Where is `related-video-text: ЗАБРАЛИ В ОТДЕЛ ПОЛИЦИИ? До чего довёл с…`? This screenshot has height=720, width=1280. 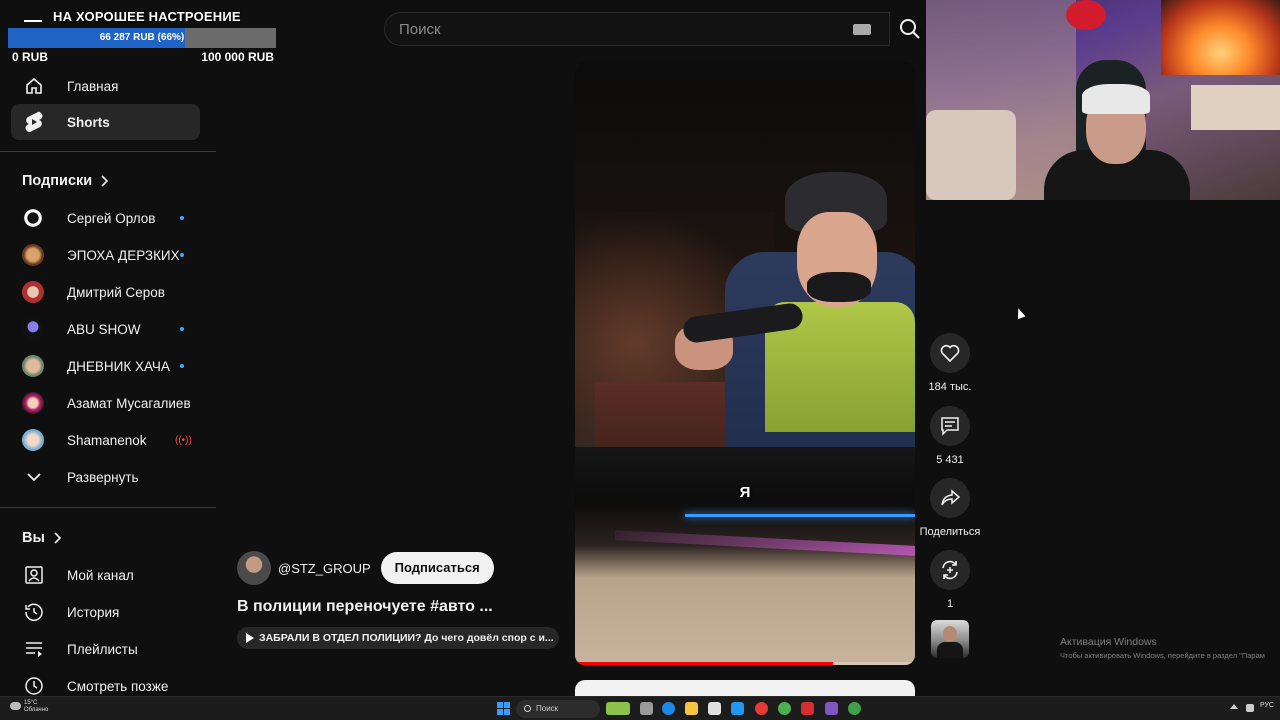
related-video-text: ЗАБРАЛИ В ОТДЕЛ ПОЛИЦИИ? До чего довёл с… is located at coordinates (406, 638).